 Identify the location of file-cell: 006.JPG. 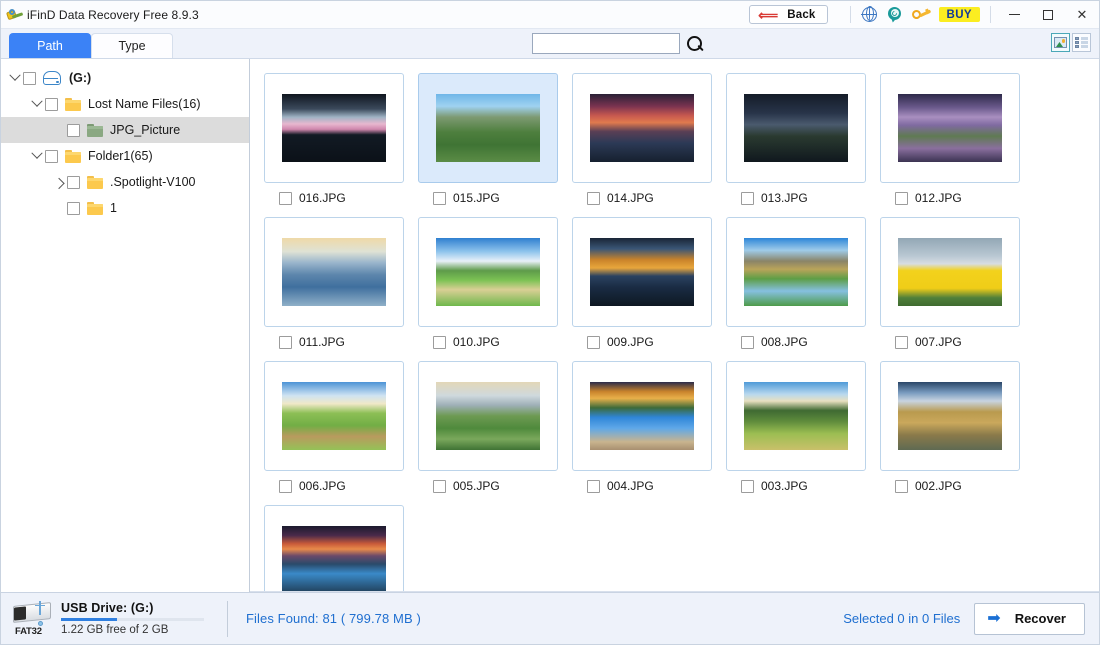
(341, 427).